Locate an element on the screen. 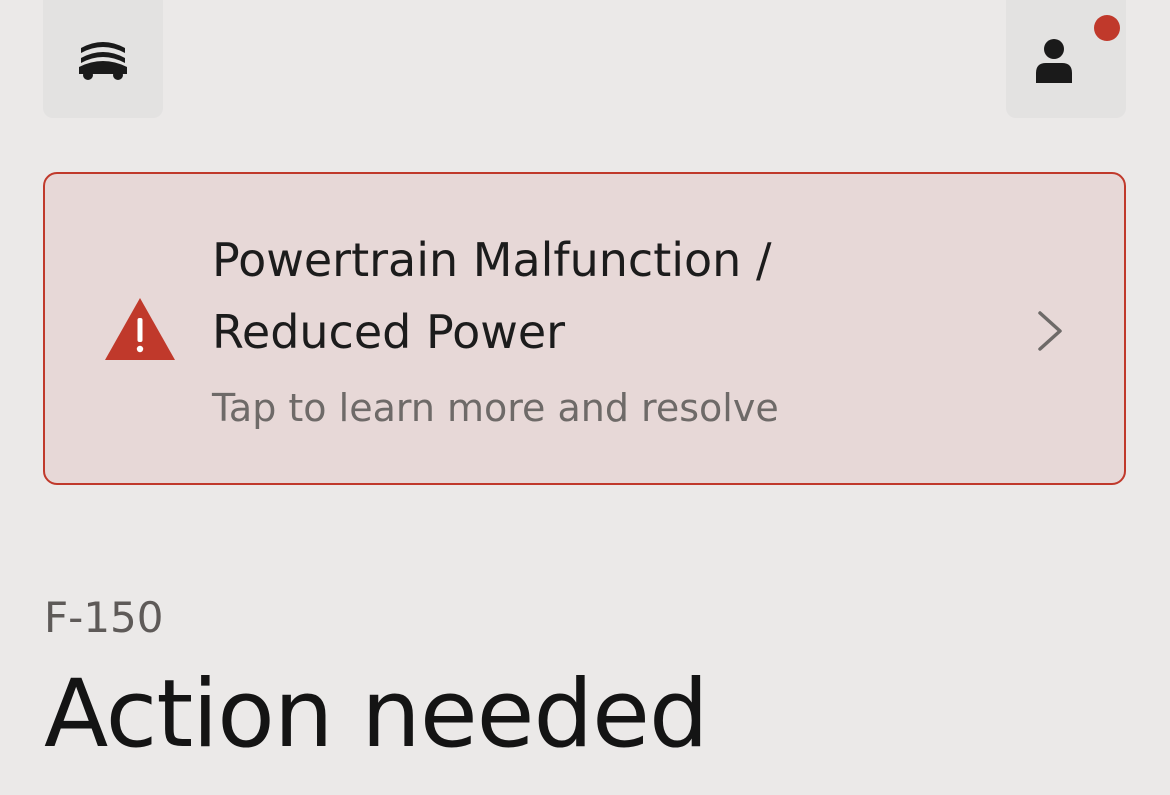  account-icon-wrapper is located at coordinates (1063, 59).